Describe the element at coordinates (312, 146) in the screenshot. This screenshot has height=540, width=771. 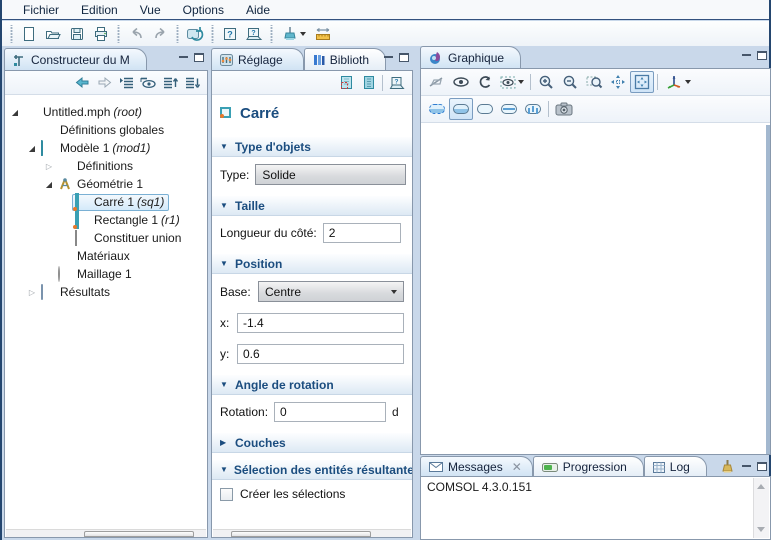
I see `section-type-header: ▼ Type d'objets` at that location.